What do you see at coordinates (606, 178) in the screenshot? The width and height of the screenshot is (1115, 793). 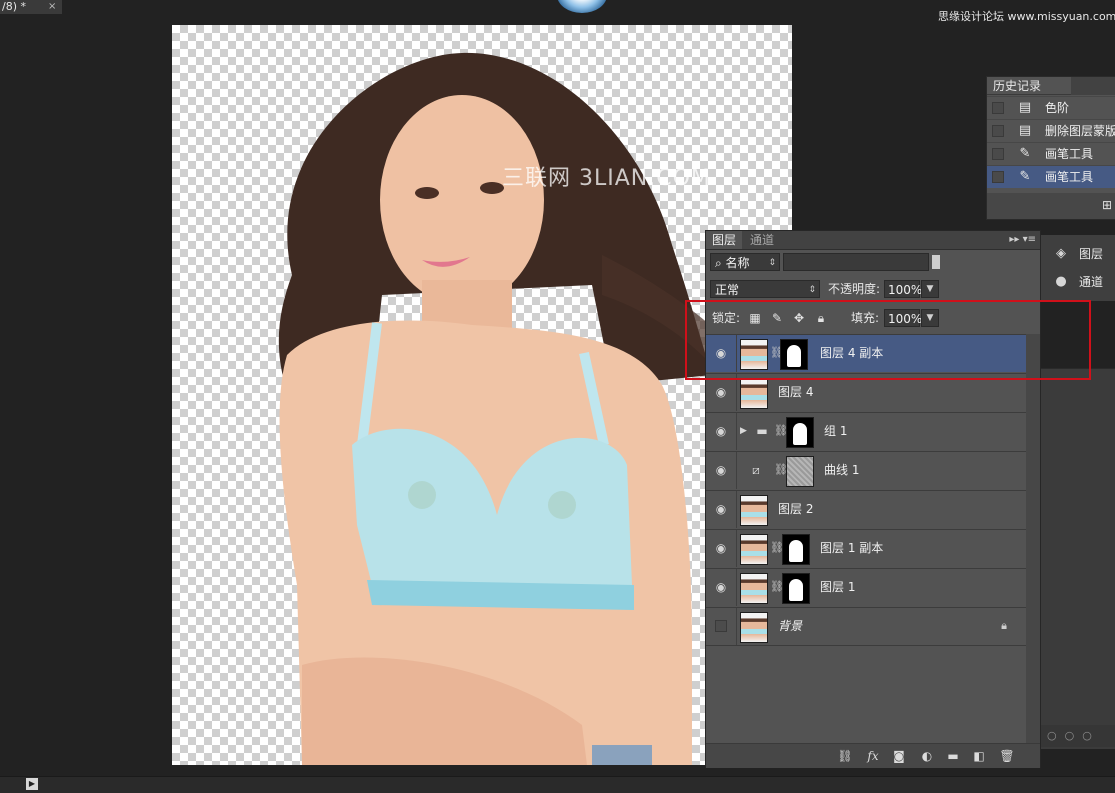 I see `canvas-watermark: 三联网 3LIAN.COM` at bounding box center [606, 178].